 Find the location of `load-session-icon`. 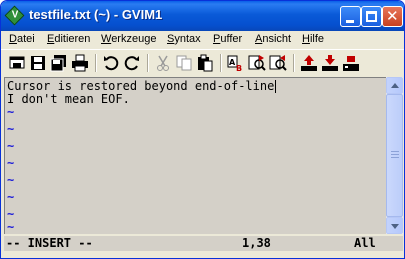

load-session-icon is located at coordinates (309, 63).